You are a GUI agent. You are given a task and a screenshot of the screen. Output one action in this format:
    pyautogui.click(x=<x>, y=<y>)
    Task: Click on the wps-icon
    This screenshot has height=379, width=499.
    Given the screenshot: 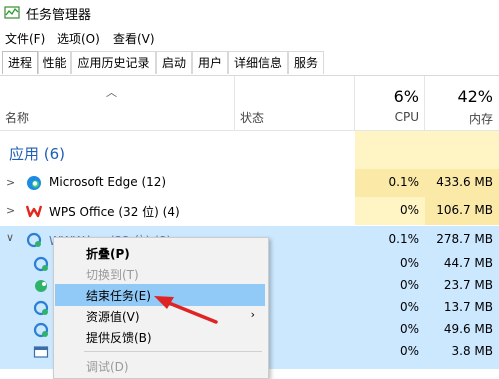 What is the action you would take?
    pyautogui.click(x=34, y=211)
    